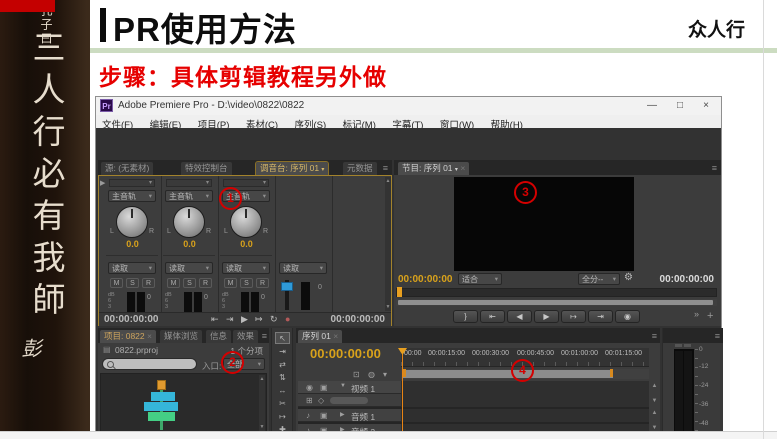 This screenshot has width=777, height=439. Describe the element at coordinates (480, 279) in the screenshot. I see `zoom-fit-dropdown: 适合 ▾` at that location.